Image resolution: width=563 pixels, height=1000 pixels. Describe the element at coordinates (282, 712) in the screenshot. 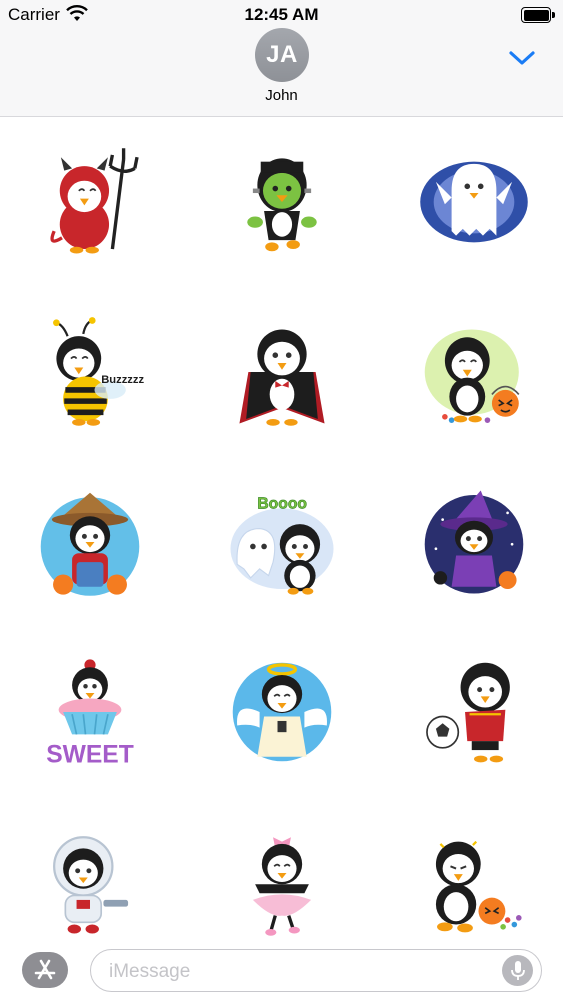

I see `sticker-angel-penguin` at that location.